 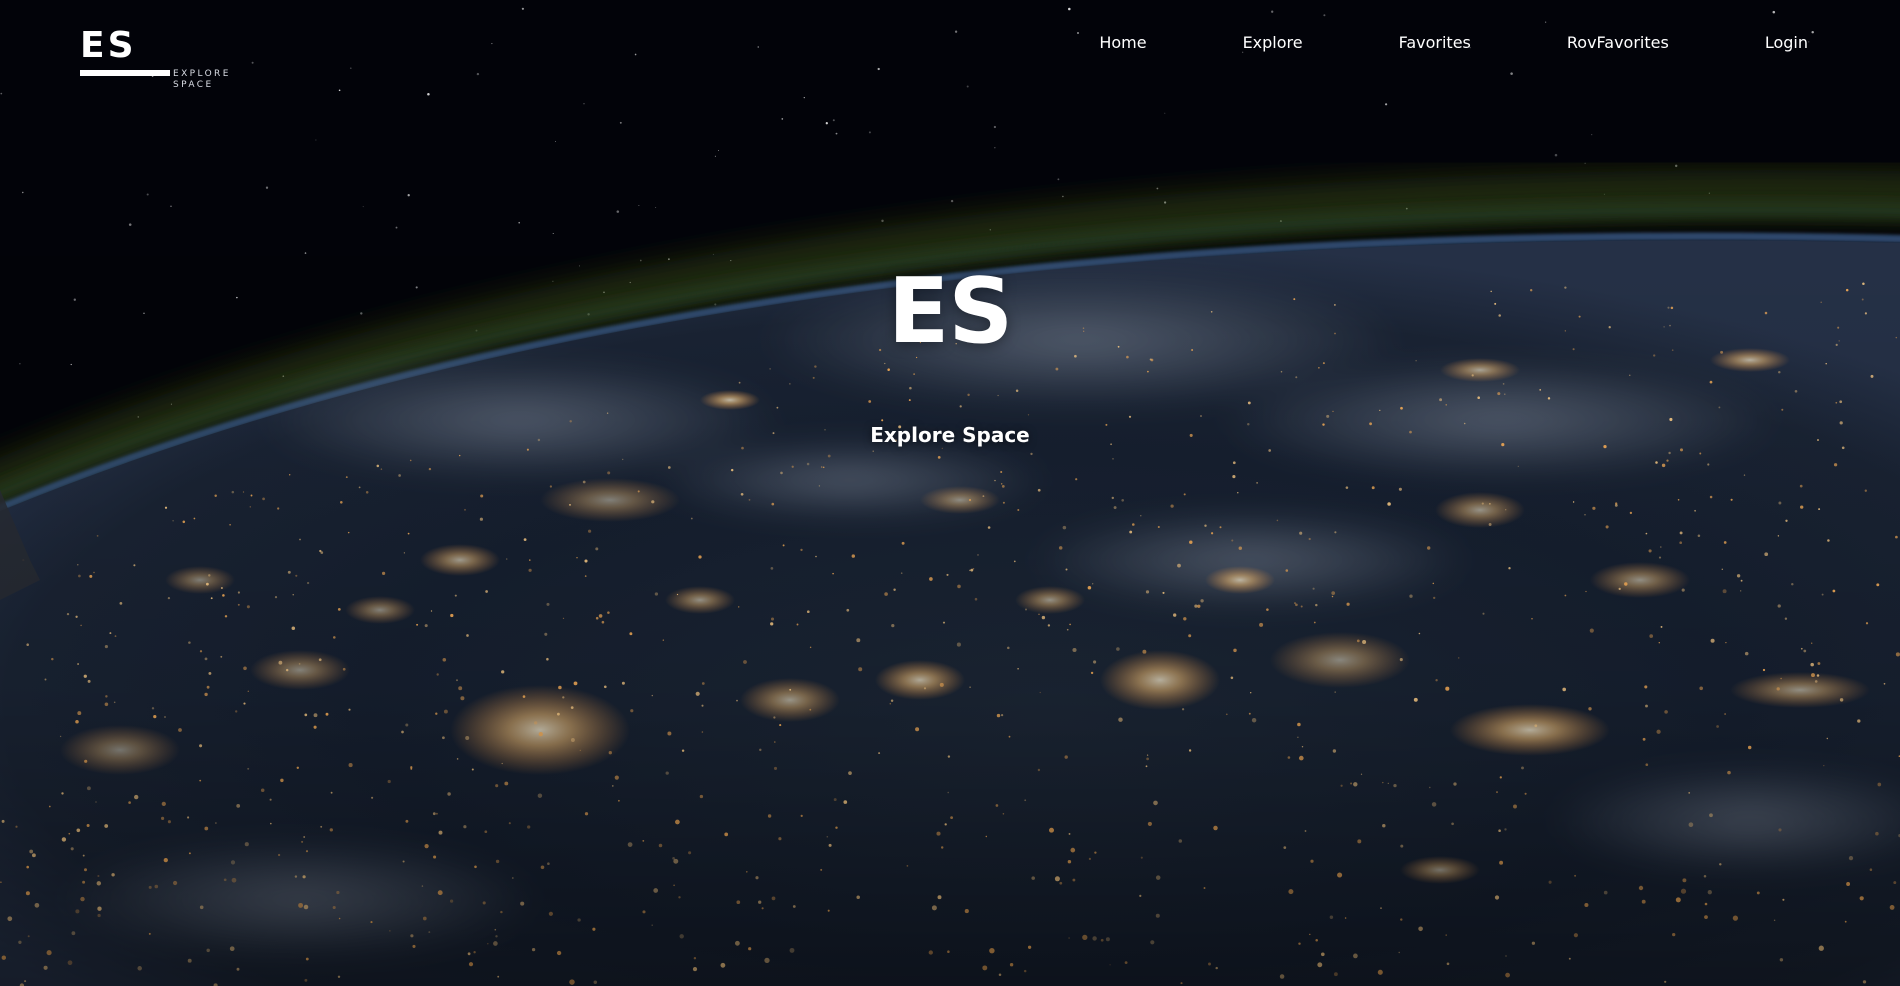 I want to click on nav-home-link: Home, so click(x=1122, y=43).